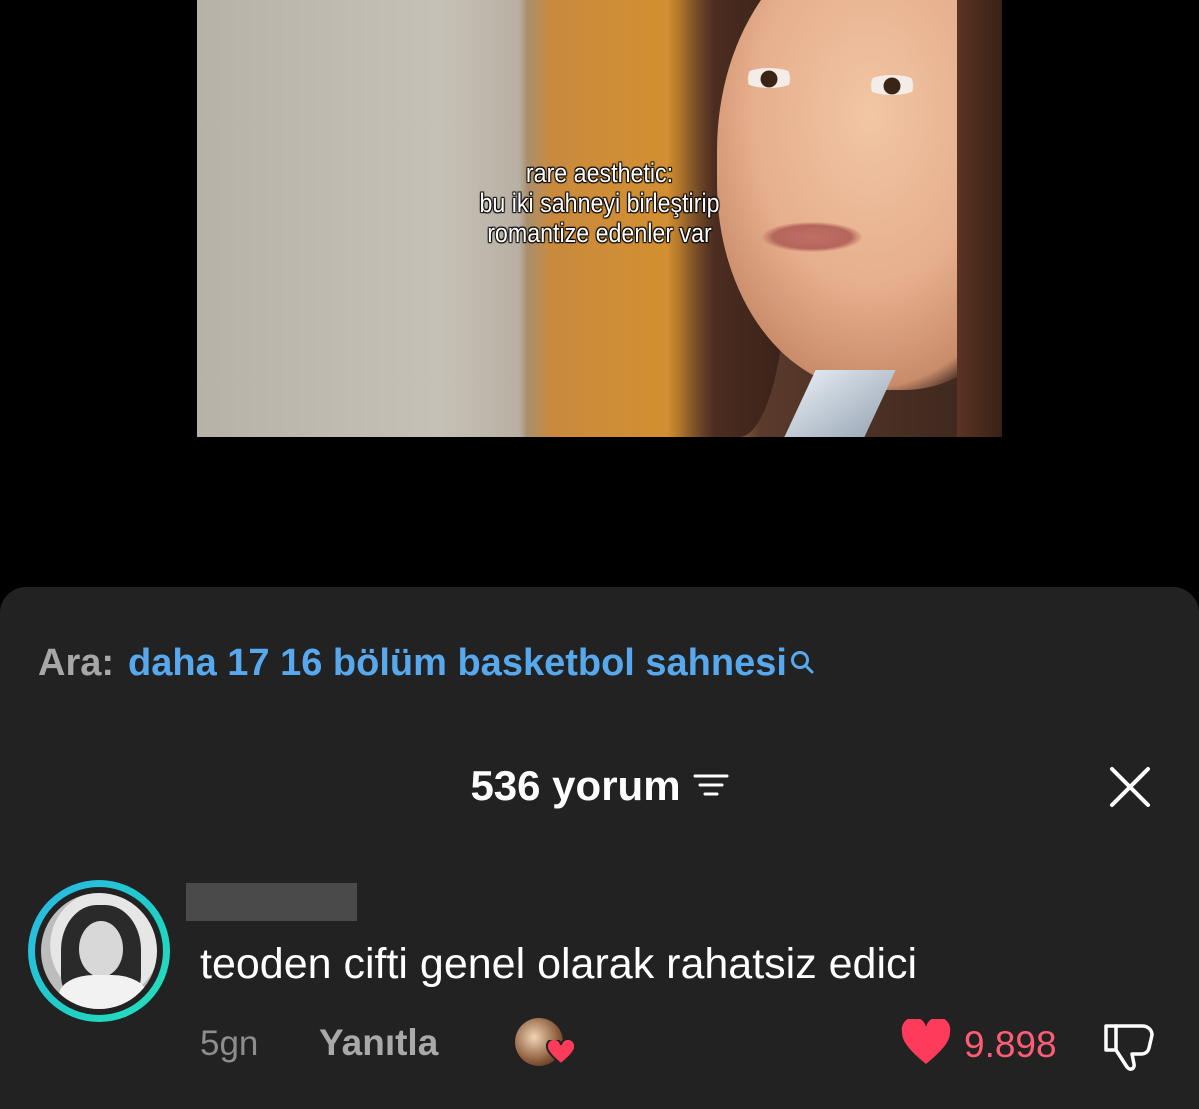 Image resolution: width=1199 pixels, height=1109 pixels. Describe the element at coordinates (926, 1044) in the screenshot. I see `heart-icon` at that location.